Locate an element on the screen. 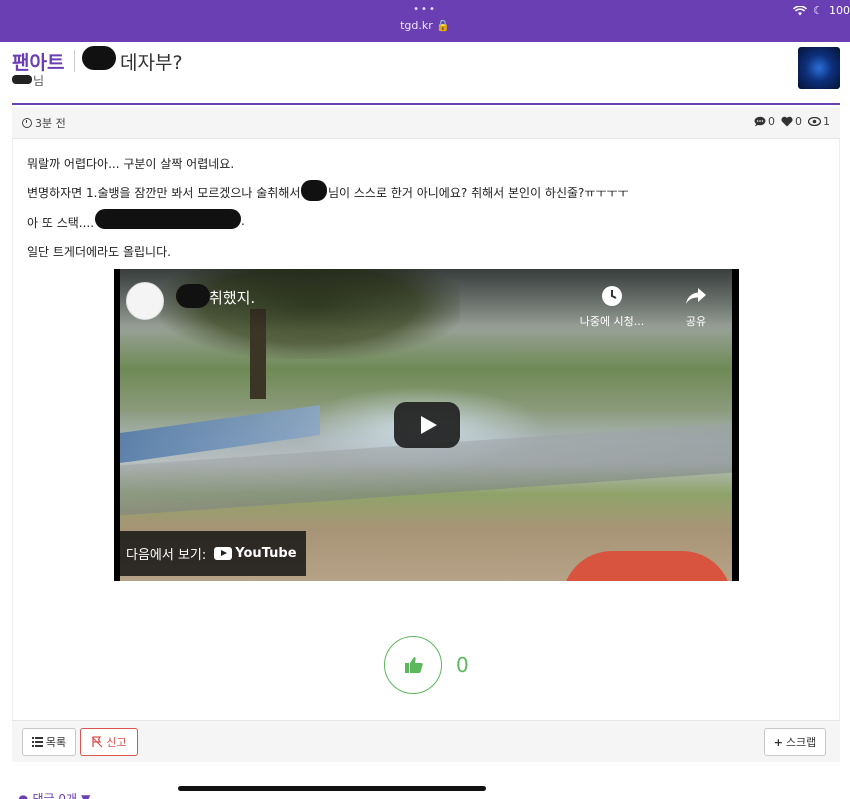 The width and height of the screenshot is (850, 799). post-header: 팬아트 데자부? 님 is located at coordinates (426, 73).